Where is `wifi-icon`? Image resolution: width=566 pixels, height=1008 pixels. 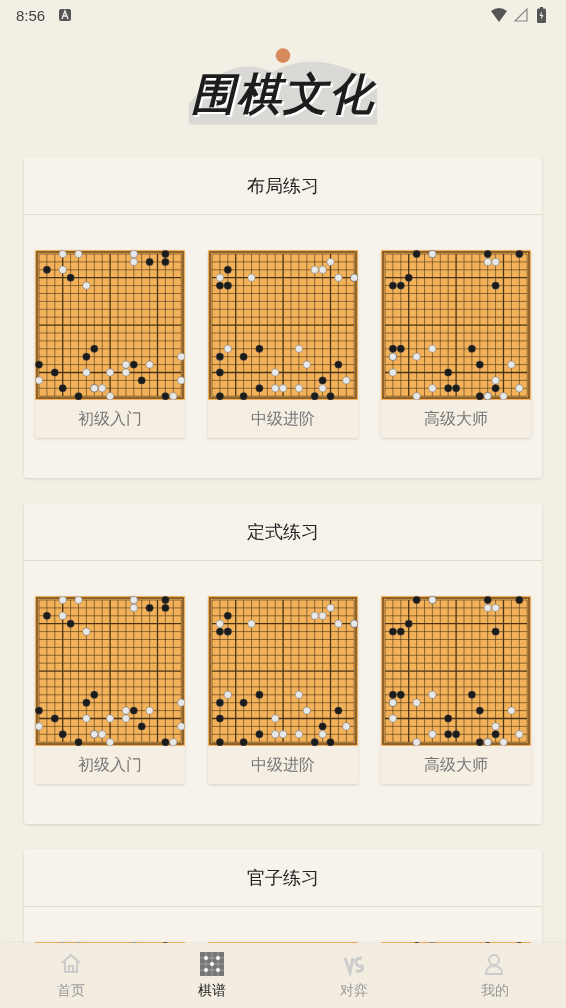 wifi-icon is located at coordinates (499, 15).